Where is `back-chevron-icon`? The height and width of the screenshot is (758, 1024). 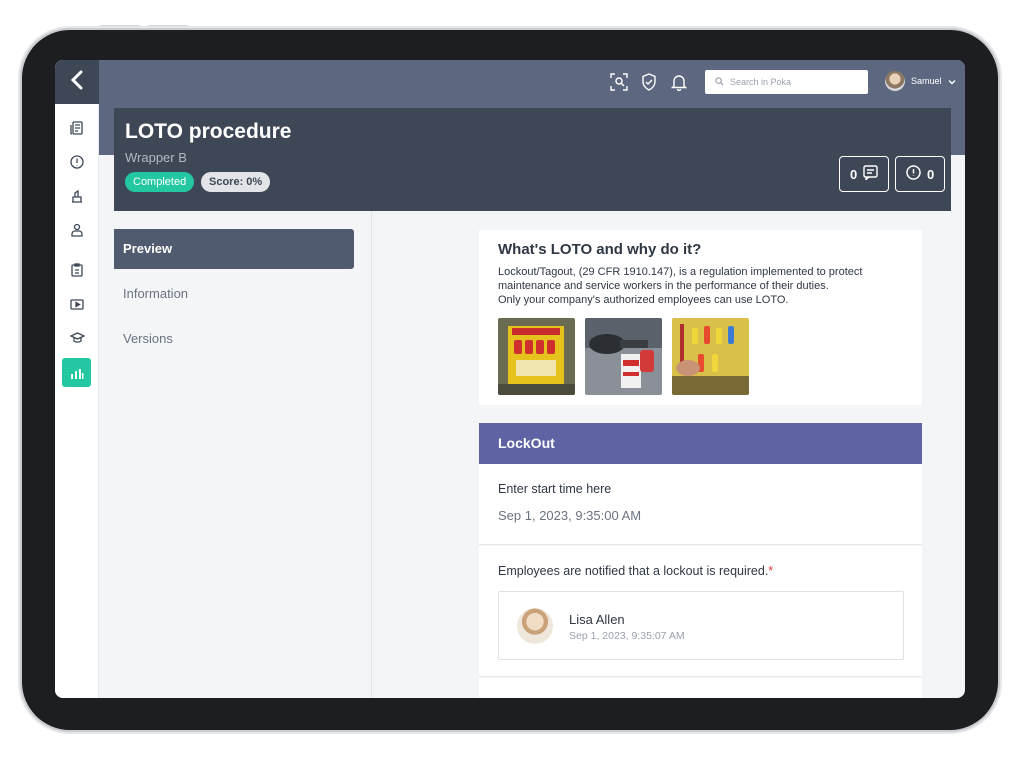
back-chevron-icon is located at coordinates (77, 82).